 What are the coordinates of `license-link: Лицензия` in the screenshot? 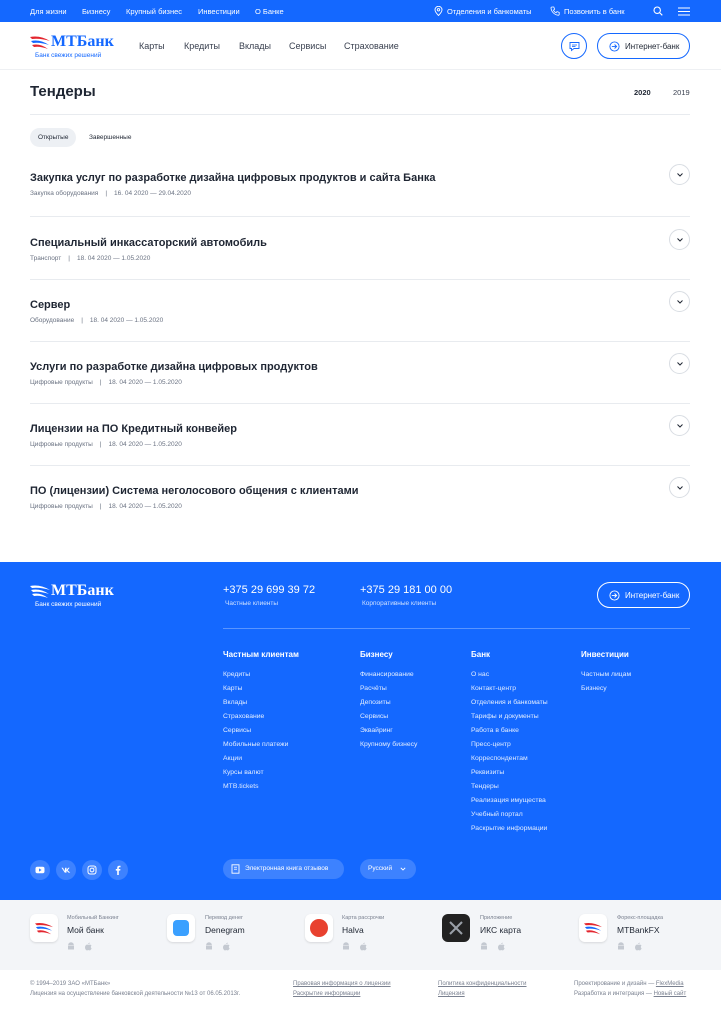 It's located at (451, 994).